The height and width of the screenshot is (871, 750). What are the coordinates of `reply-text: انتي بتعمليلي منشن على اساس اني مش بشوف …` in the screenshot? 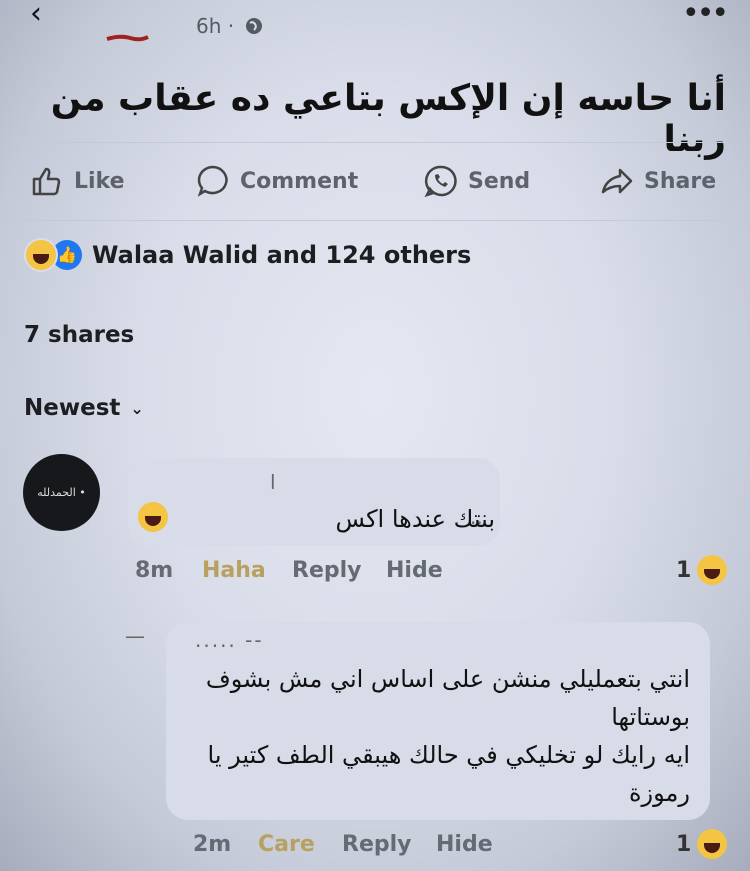 It's located at (440, 736).